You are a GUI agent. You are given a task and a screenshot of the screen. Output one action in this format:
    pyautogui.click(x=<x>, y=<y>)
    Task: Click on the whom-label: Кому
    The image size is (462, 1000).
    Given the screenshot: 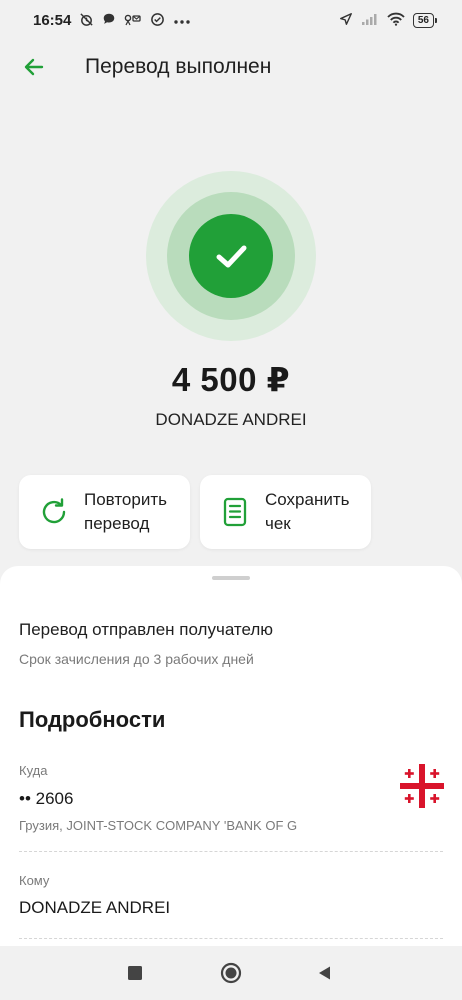 What is the action you would take?
    pyautogui.click(x=34, y=880)
    